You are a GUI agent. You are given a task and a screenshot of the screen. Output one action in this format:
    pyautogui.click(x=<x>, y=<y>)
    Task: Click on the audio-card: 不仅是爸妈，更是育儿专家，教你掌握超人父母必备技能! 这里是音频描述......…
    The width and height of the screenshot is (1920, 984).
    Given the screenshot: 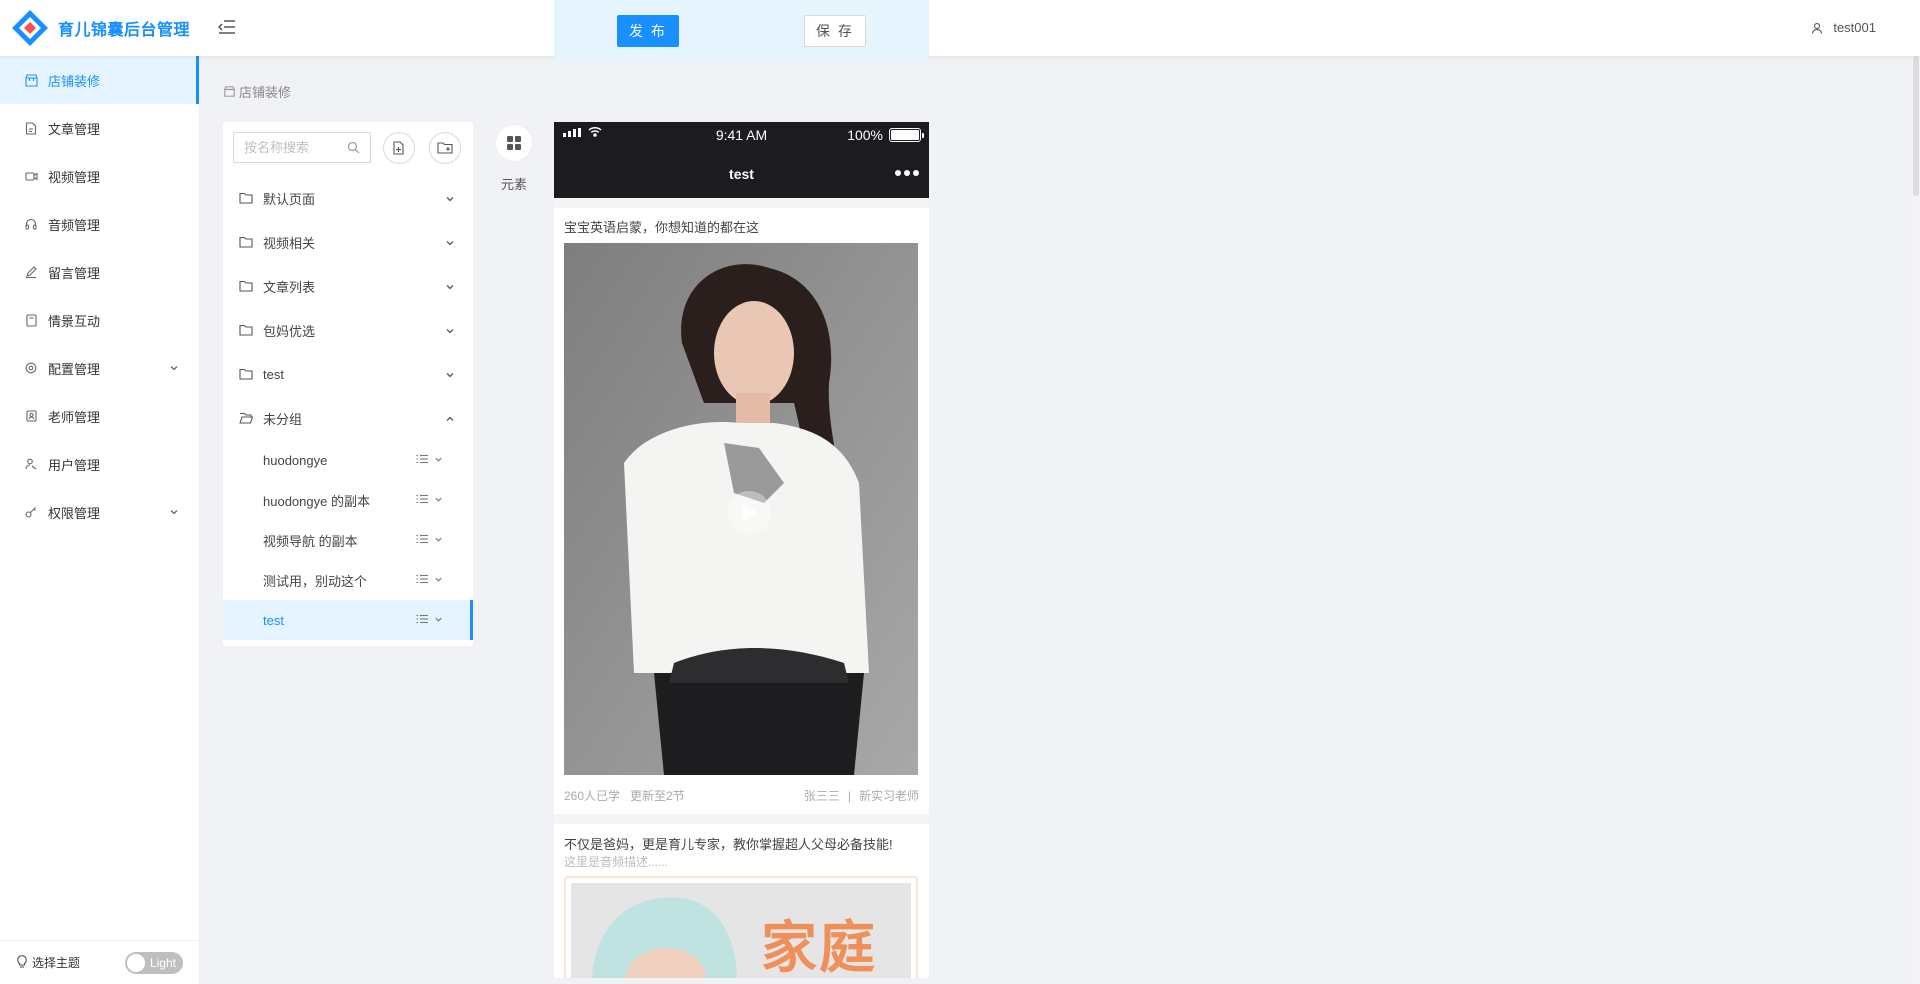 What is the action you would take?
    pyautogui.click(x=741, y=901)
    